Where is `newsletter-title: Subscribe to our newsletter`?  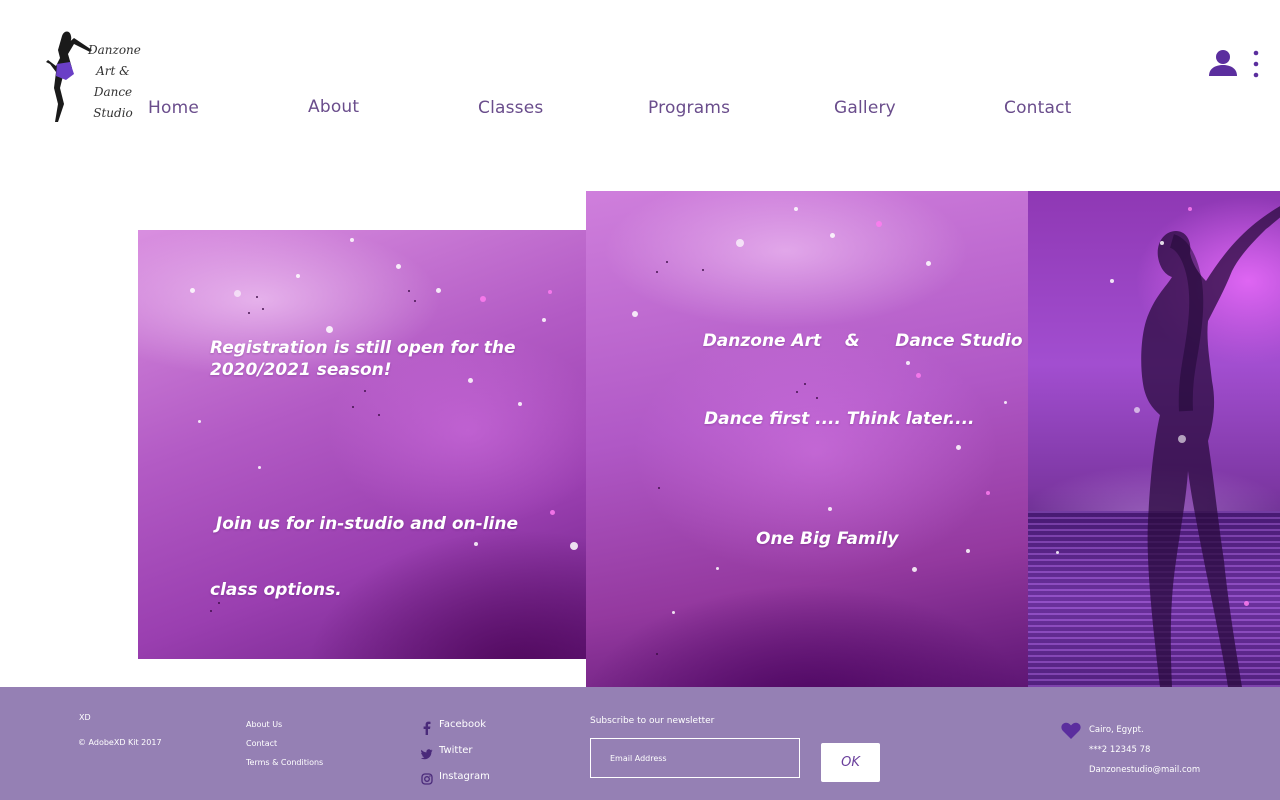
newsletter-title: Subscribe to our newsletter is located at coordinates (652, 721).